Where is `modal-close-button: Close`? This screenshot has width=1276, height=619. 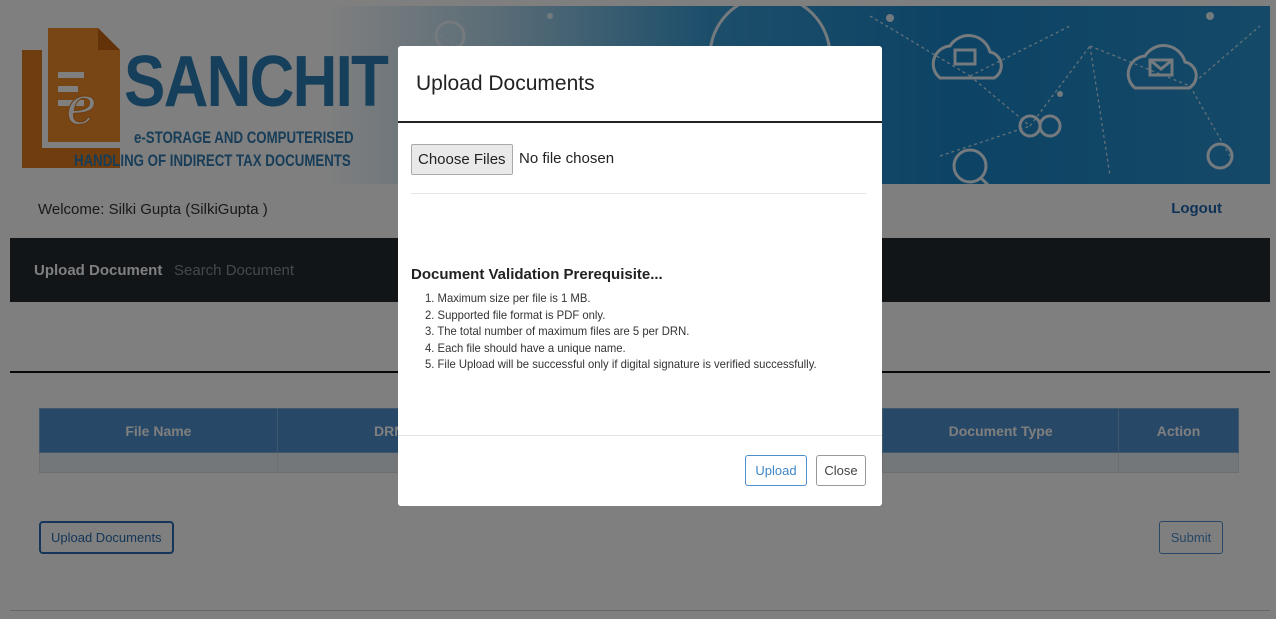
modal-close-button: Close is located at coordinates (841, 470).